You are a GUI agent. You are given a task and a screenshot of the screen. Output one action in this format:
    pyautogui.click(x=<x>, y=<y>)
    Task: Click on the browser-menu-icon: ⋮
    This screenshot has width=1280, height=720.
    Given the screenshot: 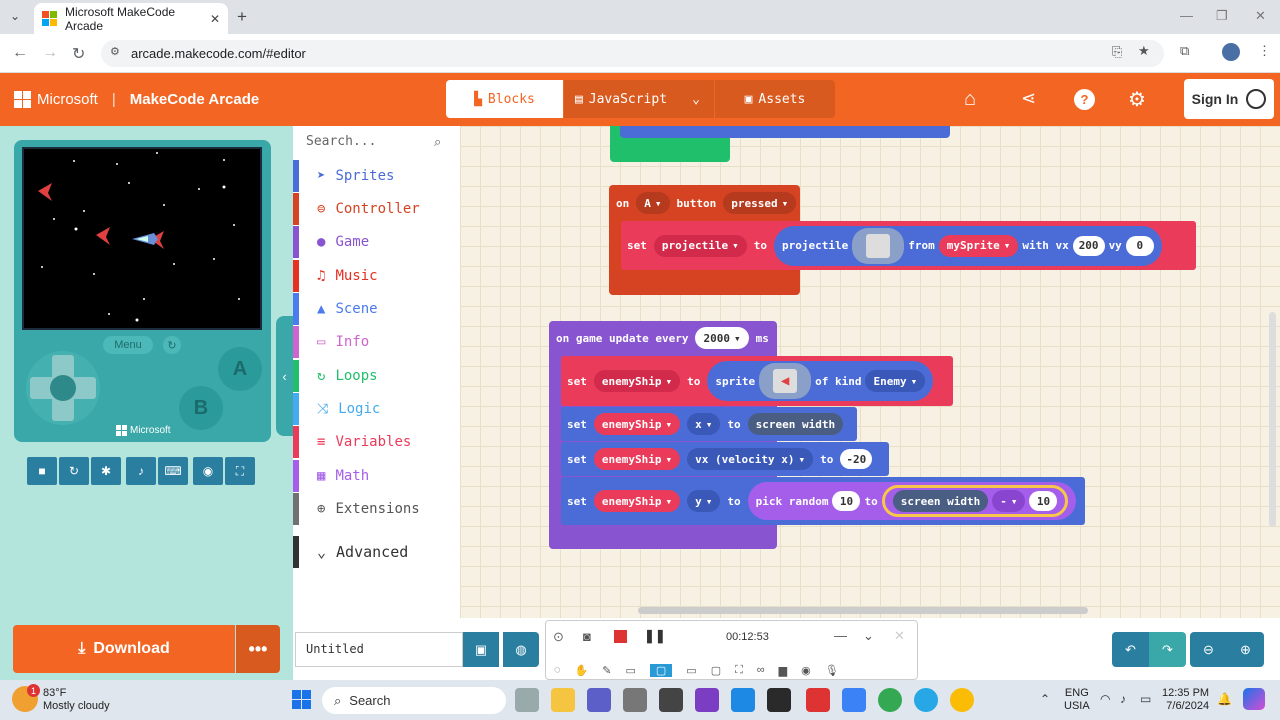 What is the action you would take?
    pyautogui.click(x=1264, y=51)
    